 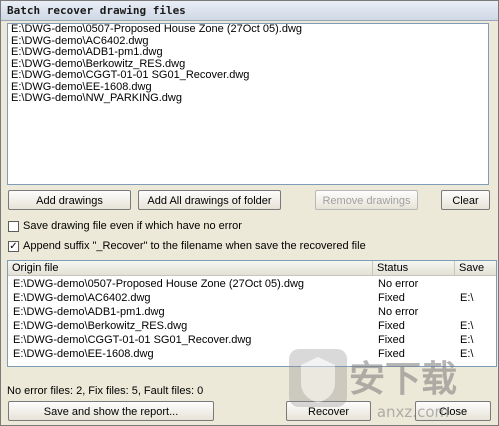 What do you see at coordinates (475, 268) in the screenshot?
I see `column-save: Save` at bounding box center [475, 268].